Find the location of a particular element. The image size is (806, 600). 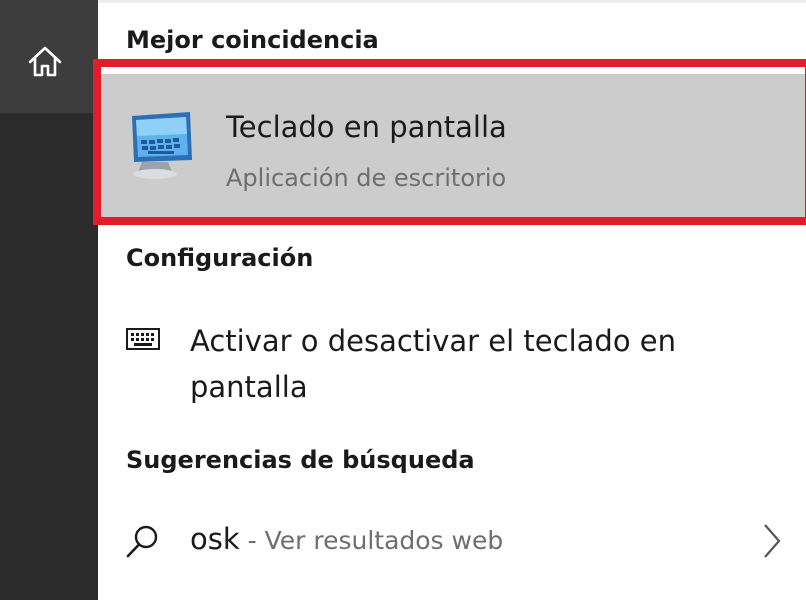

search-suggestion-item: osk - Ver resultados web is located at coordinates (452, 543).